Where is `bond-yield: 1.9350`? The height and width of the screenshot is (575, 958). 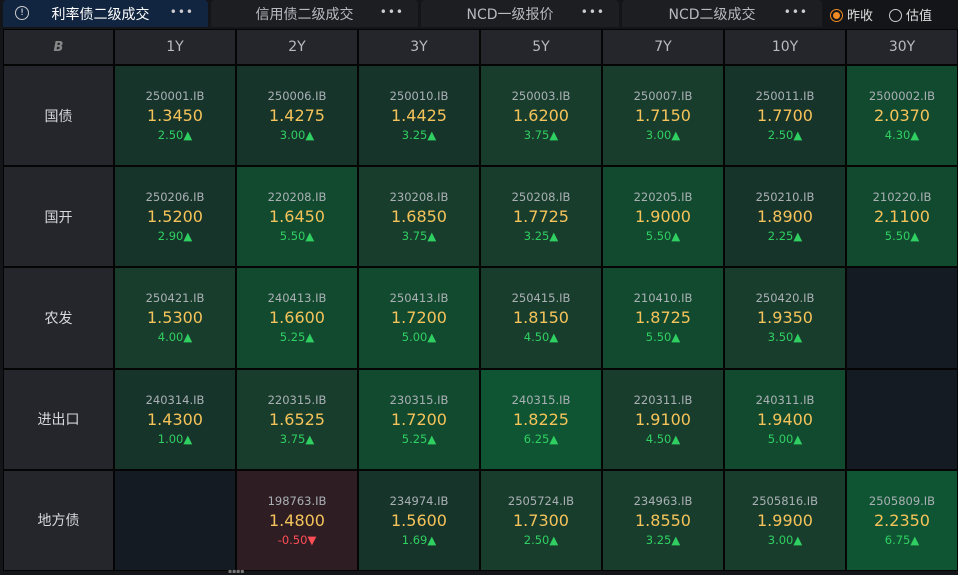
bond-yield: 1.9350 is located at coordinates (785, 318).